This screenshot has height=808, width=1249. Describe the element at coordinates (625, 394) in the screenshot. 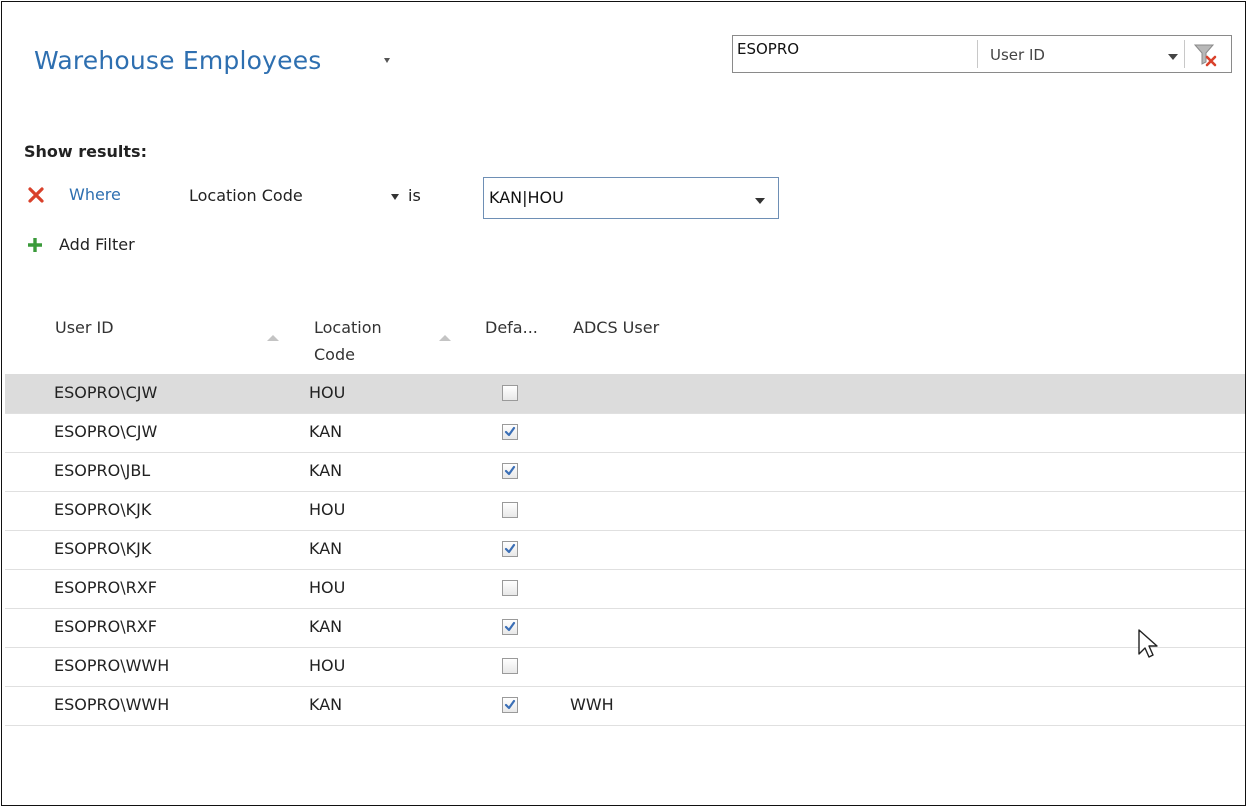

I see `table-row: ESOPRO\CJW HOU` at that location.